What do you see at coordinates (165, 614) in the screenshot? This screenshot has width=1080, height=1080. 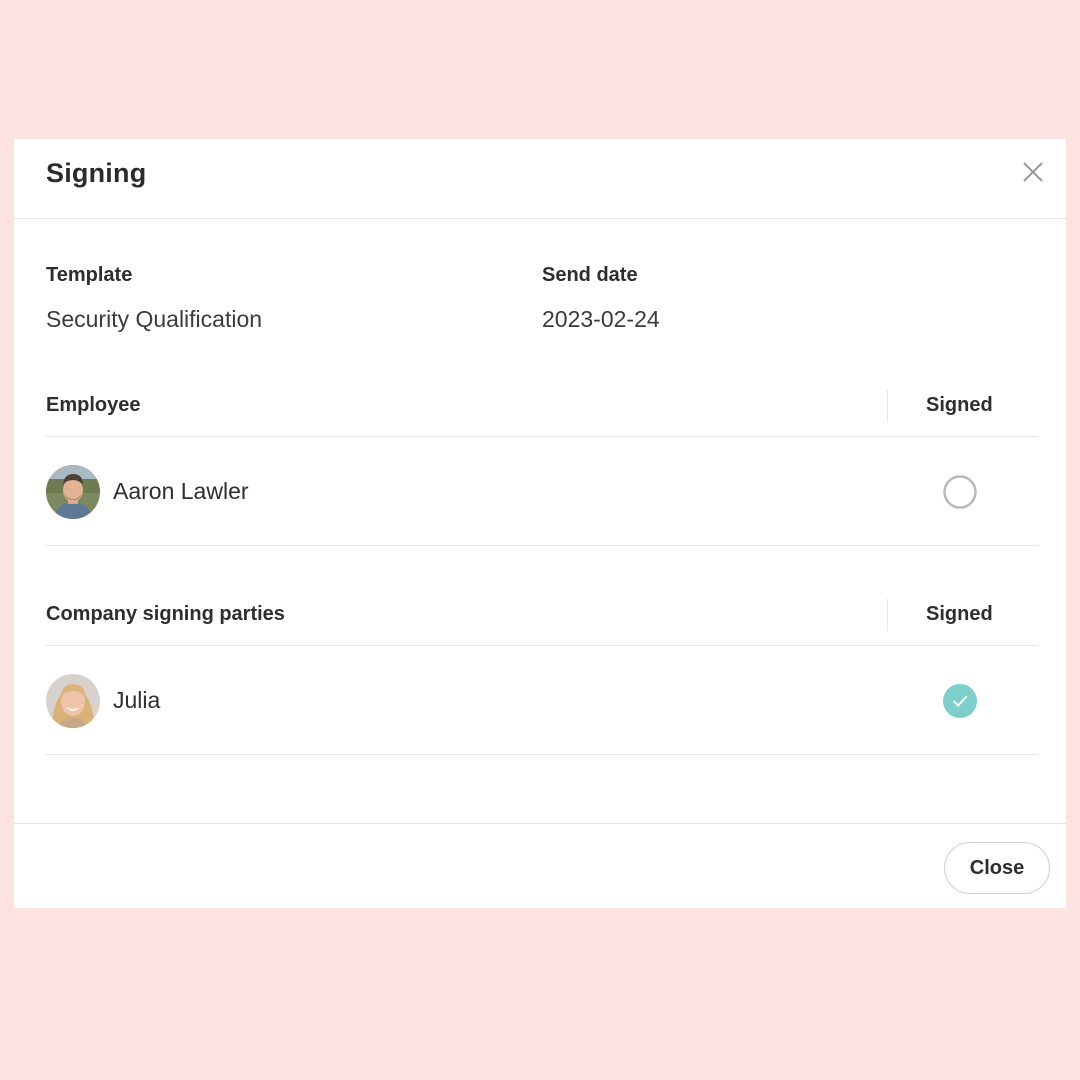 I see `company-signing-parties-header: Company signing parties` at bounding box center [165, 614].